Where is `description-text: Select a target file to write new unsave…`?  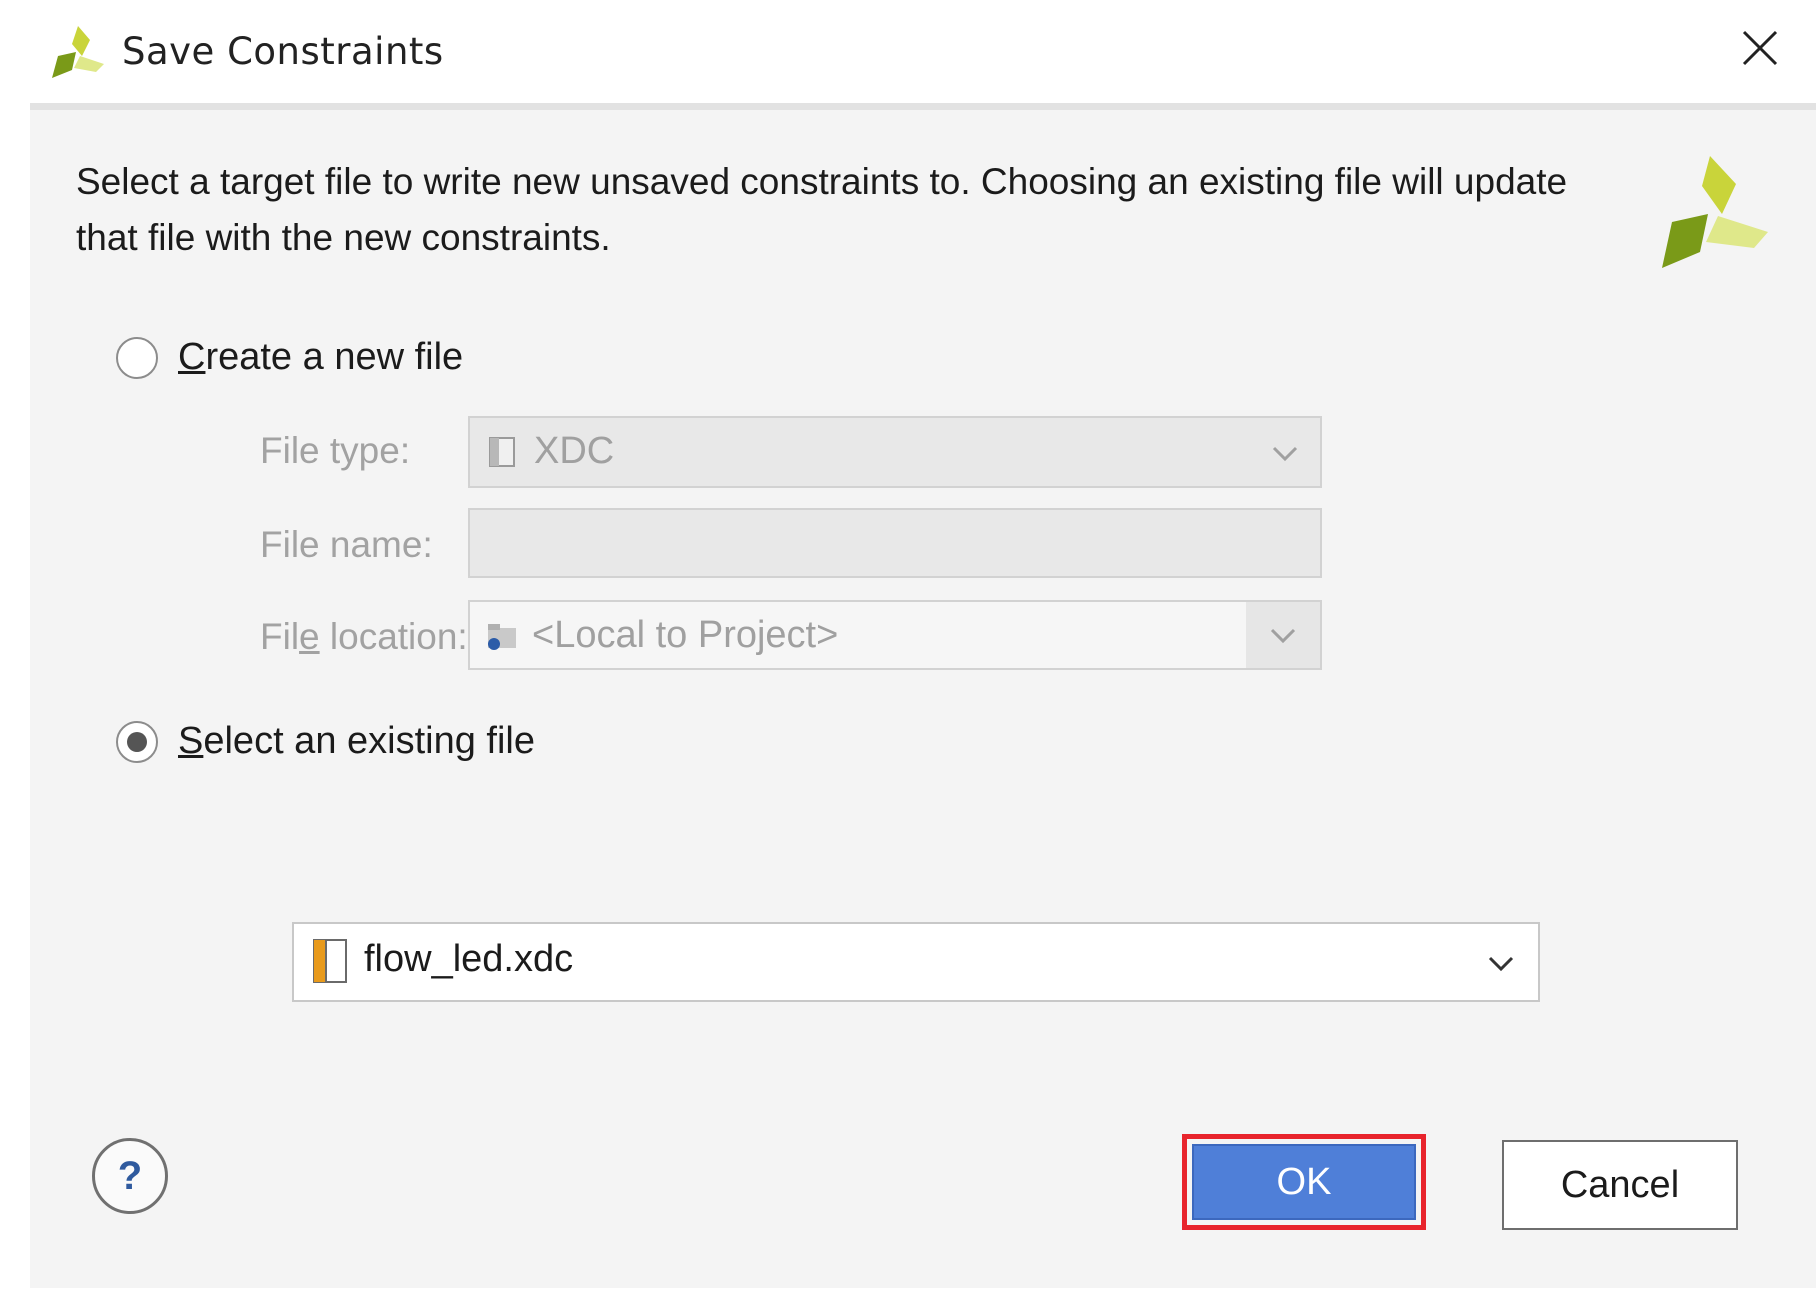
description-text: Select a target file to write new unsave… is located at coordinates (856, 210).